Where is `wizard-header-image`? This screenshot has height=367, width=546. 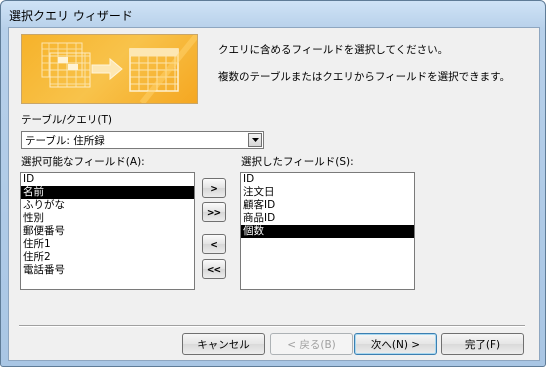 wizard-header-image is located at coordinates (109, 69).